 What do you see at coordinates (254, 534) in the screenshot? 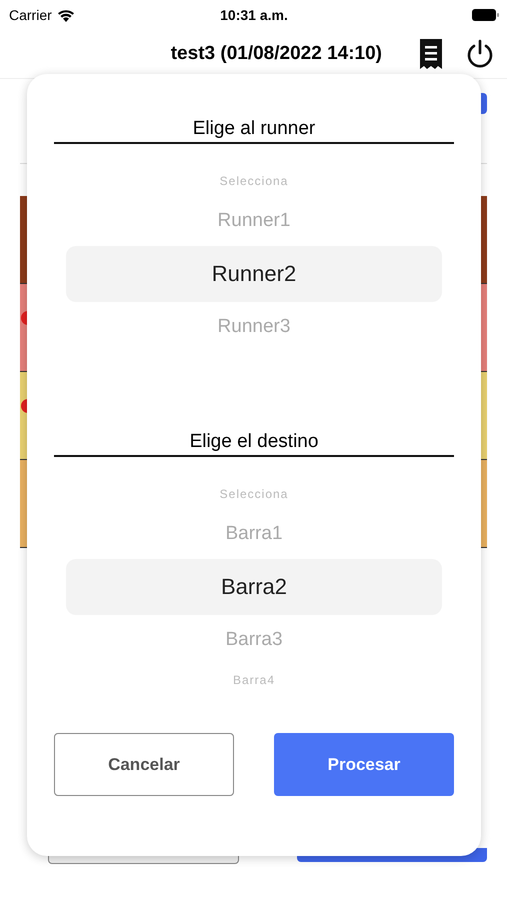
I see `picker-option: Barra1` at bounding box center [254, 534].